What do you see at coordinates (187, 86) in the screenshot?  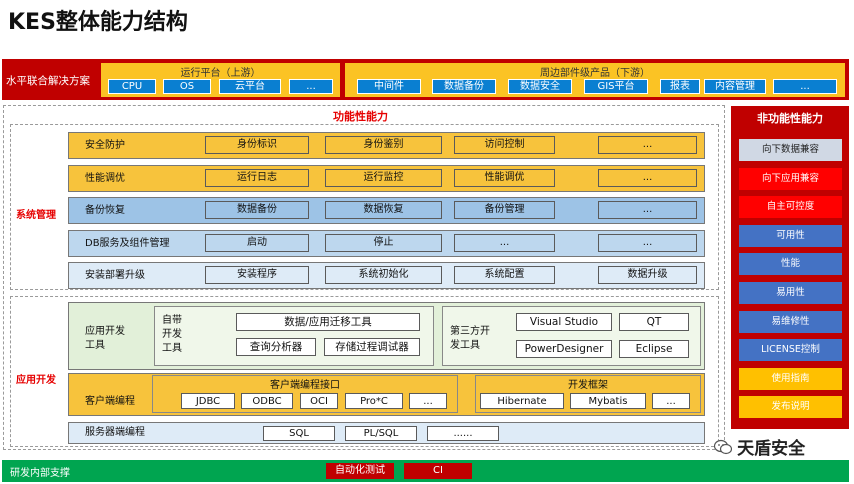 I see `runtime-item: OS` at bounding box center [187, 86].